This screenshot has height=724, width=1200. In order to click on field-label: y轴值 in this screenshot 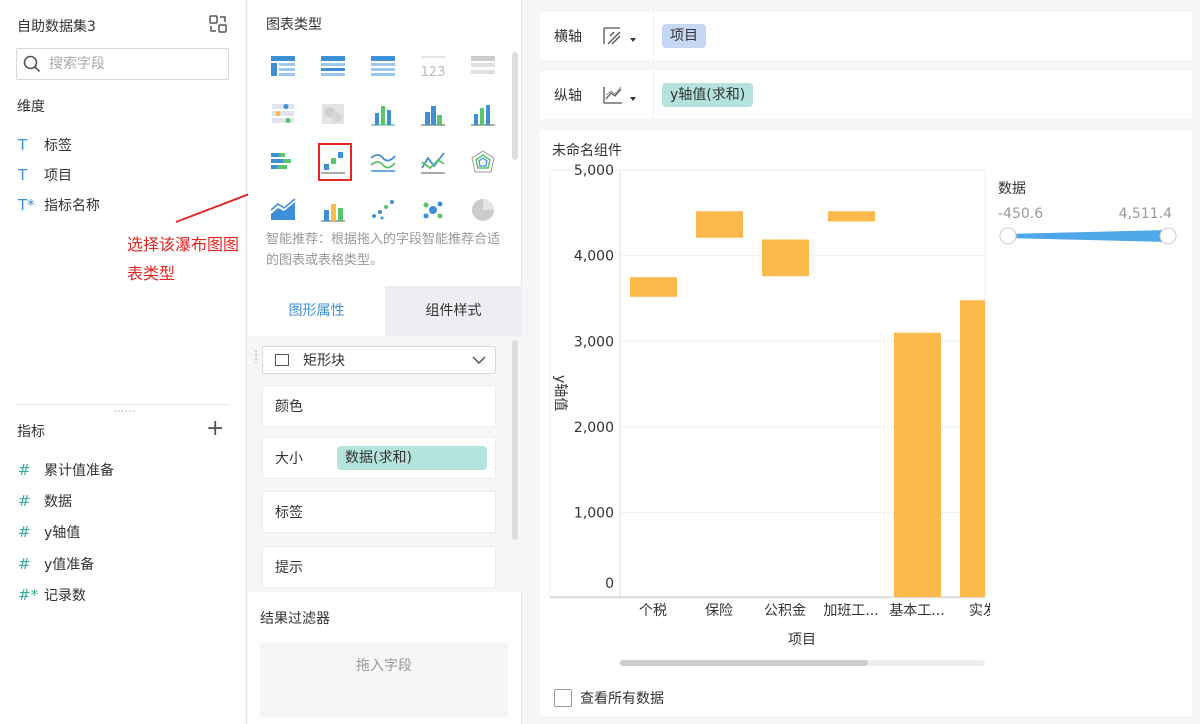, I will do `click(62, 533)`.